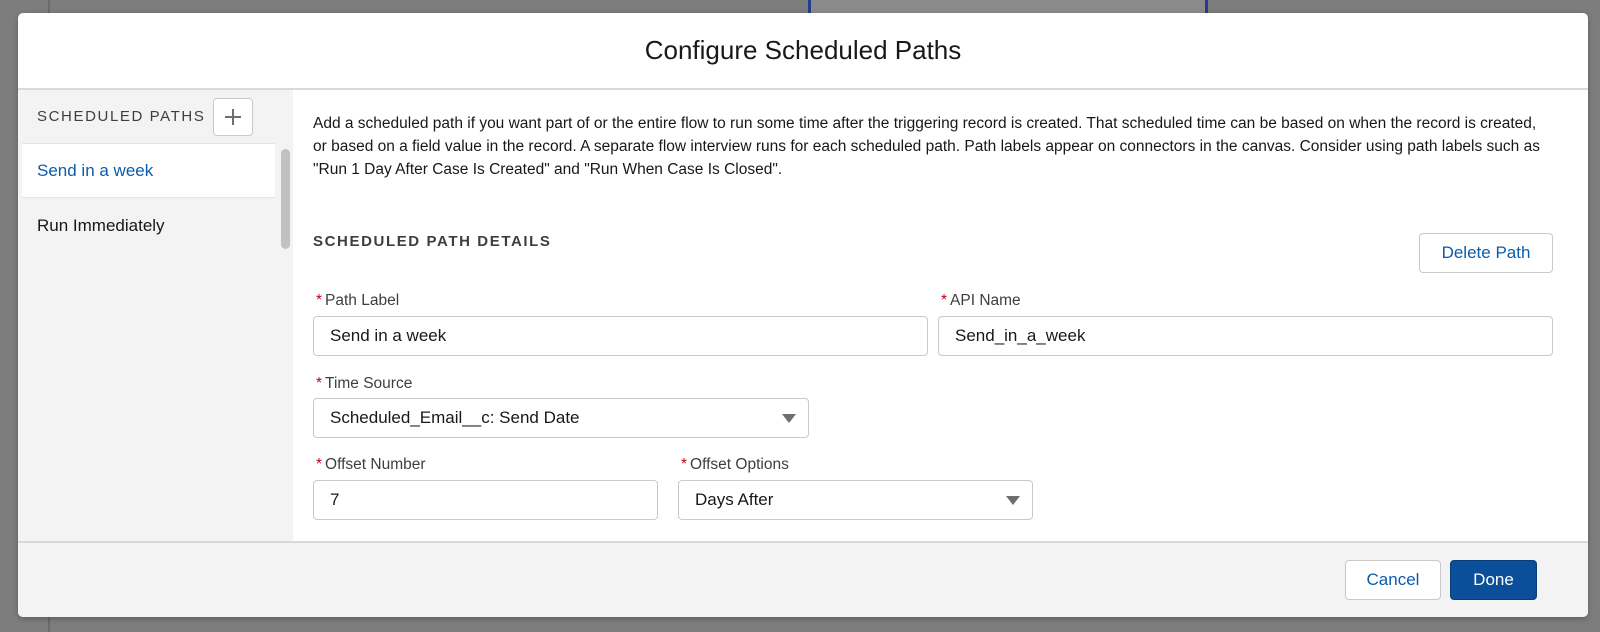 The image size is (1600, 632). What do you see at coordinates (375, 464) in the screenshot?
I see `field-label-text: Offset Number` at bounding box center [375, 464].